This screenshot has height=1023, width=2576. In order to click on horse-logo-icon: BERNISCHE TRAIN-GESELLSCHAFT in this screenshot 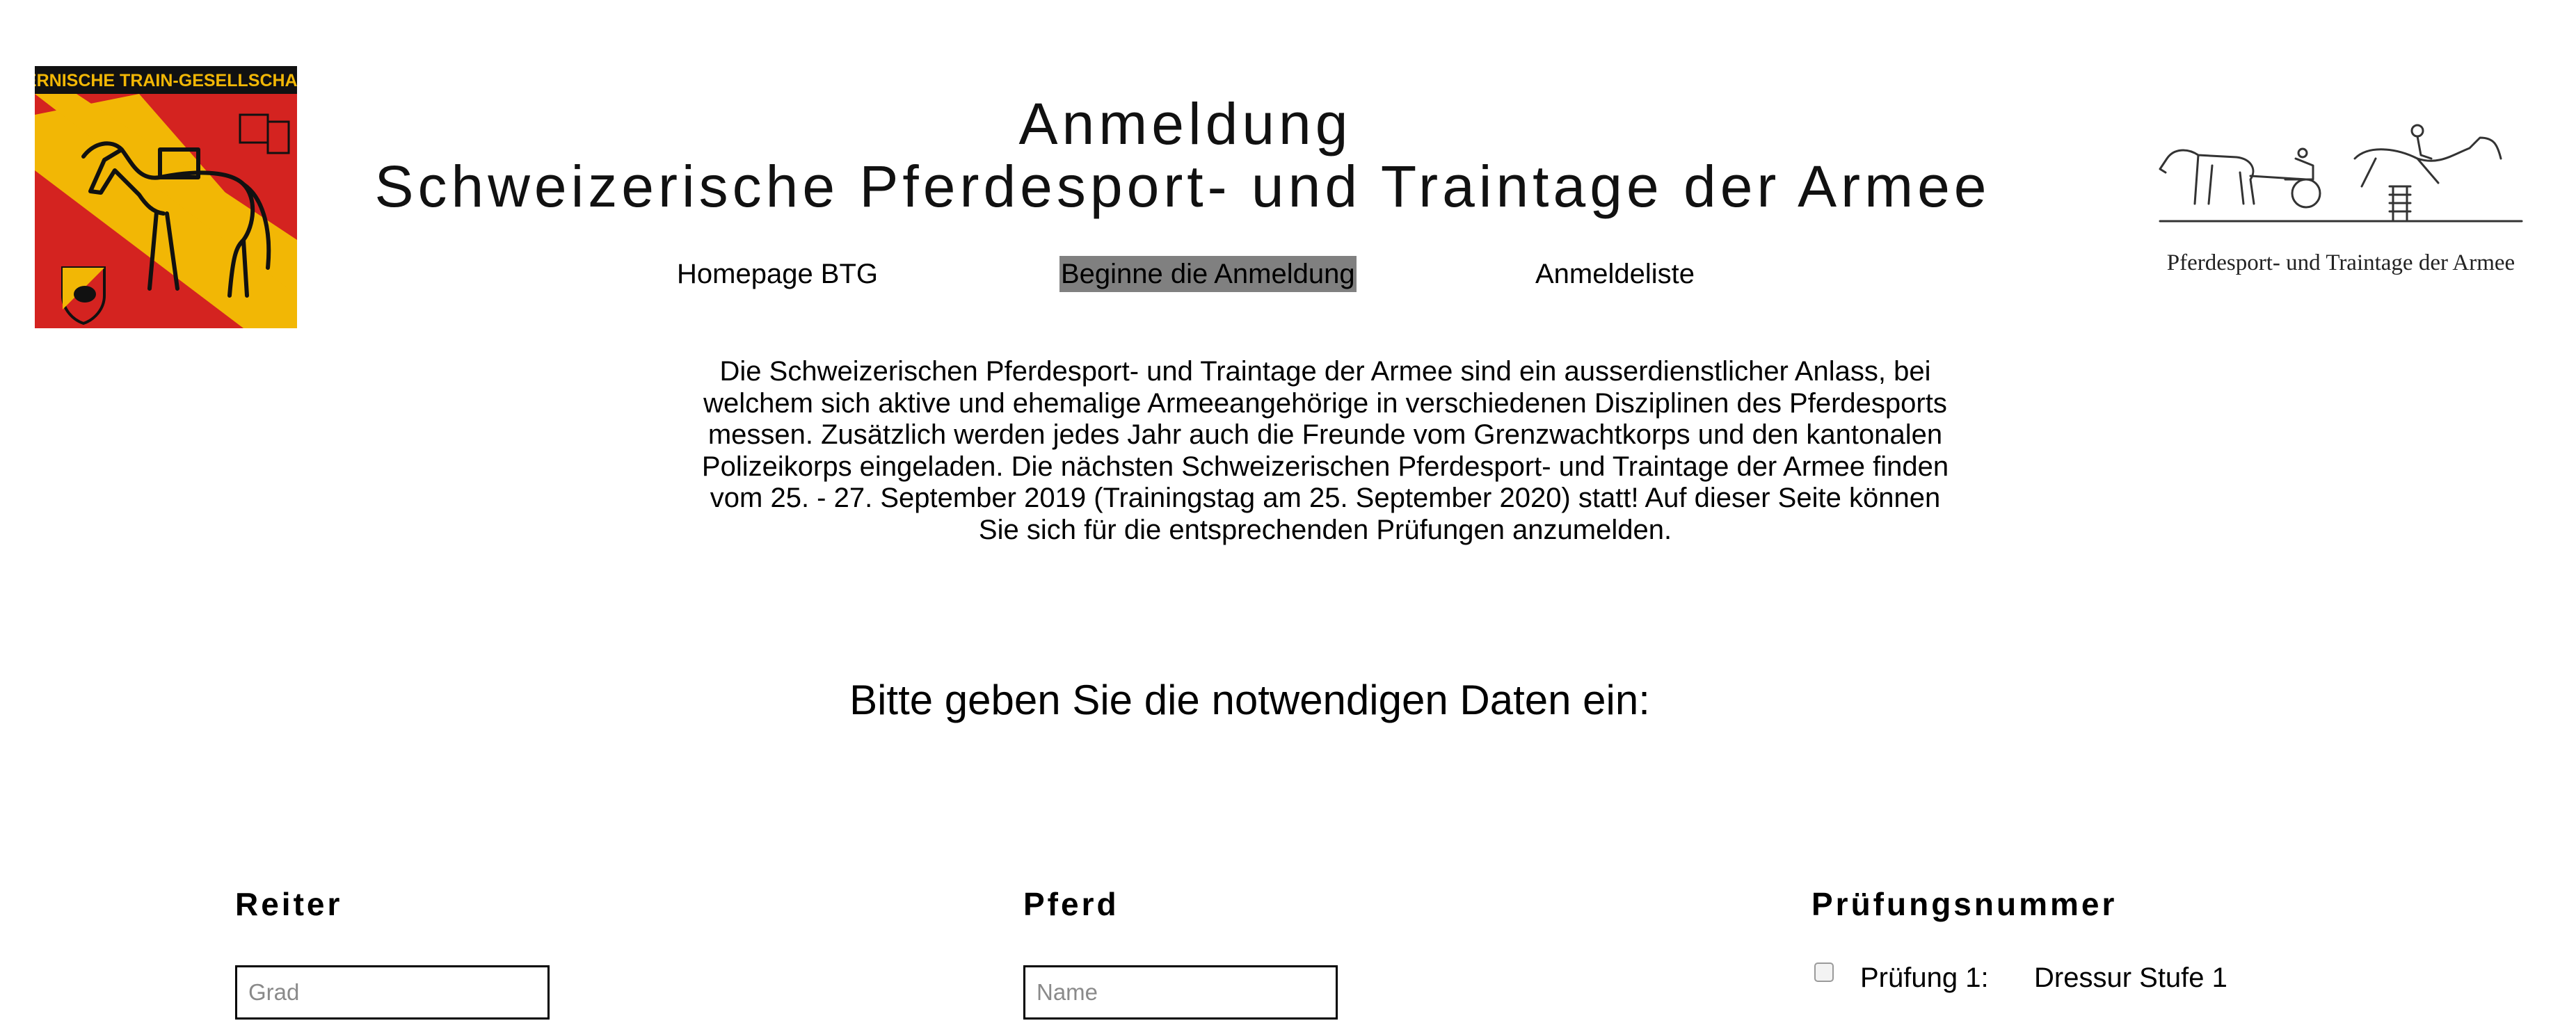, I will do `click(166, 197)`.